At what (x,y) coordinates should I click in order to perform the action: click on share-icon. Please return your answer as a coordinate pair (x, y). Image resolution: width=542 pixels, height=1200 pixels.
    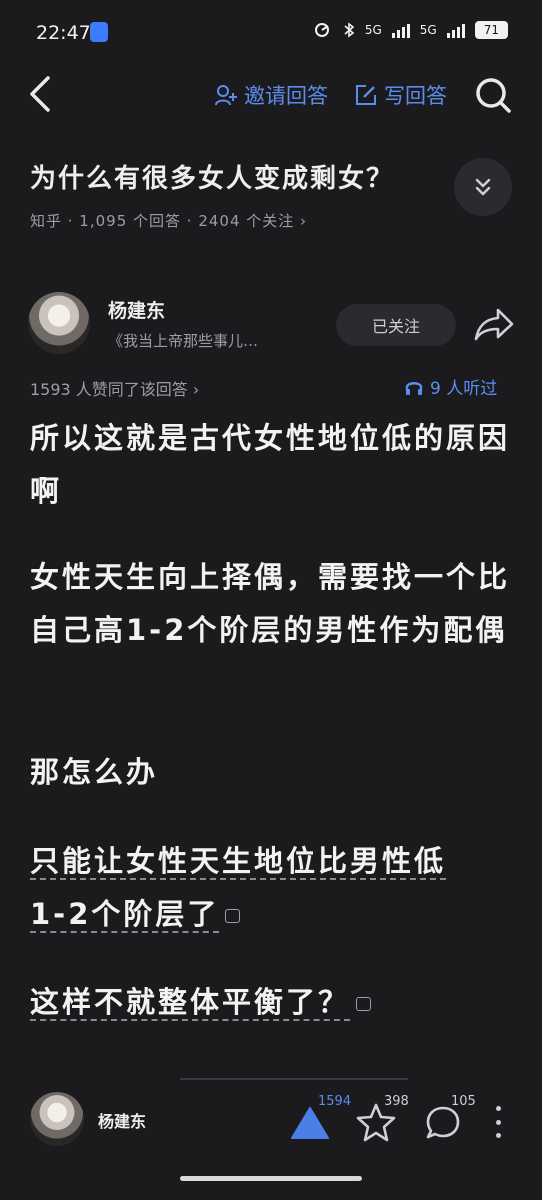
    Looking at the image, I should click on (494, 324).